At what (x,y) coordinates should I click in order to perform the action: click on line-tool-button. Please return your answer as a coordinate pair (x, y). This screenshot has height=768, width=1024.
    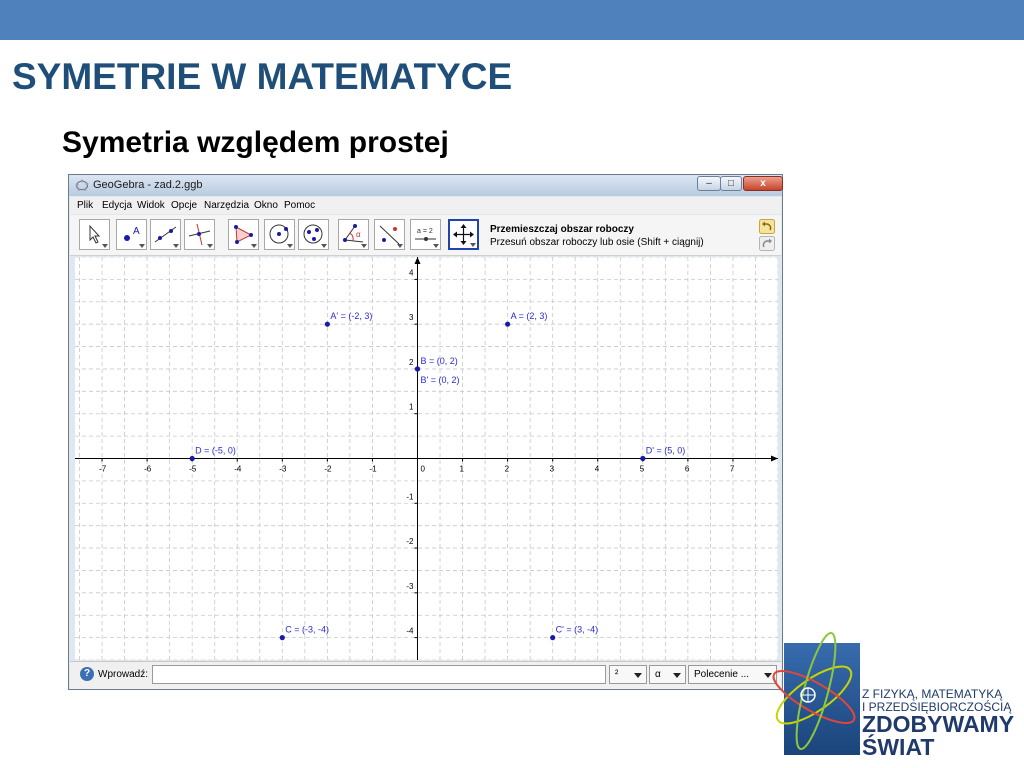
    Looking at the image, I should click on (165, 234).